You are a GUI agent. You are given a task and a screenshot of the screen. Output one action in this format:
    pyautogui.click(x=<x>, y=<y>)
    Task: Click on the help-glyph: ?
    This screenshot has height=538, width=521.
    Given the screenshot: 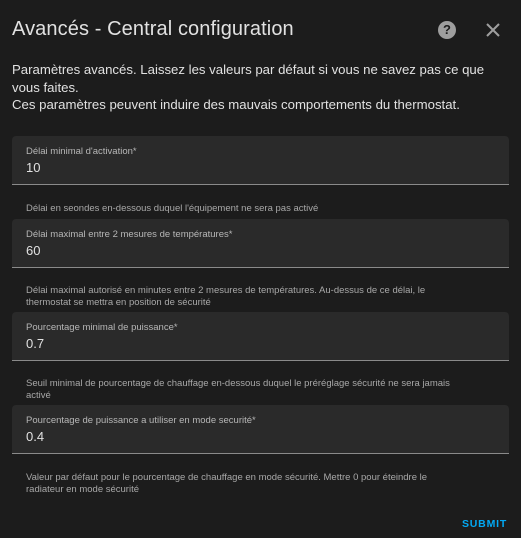 What is the action you would take?
    pyautogui.click(x=447, y=29)
    